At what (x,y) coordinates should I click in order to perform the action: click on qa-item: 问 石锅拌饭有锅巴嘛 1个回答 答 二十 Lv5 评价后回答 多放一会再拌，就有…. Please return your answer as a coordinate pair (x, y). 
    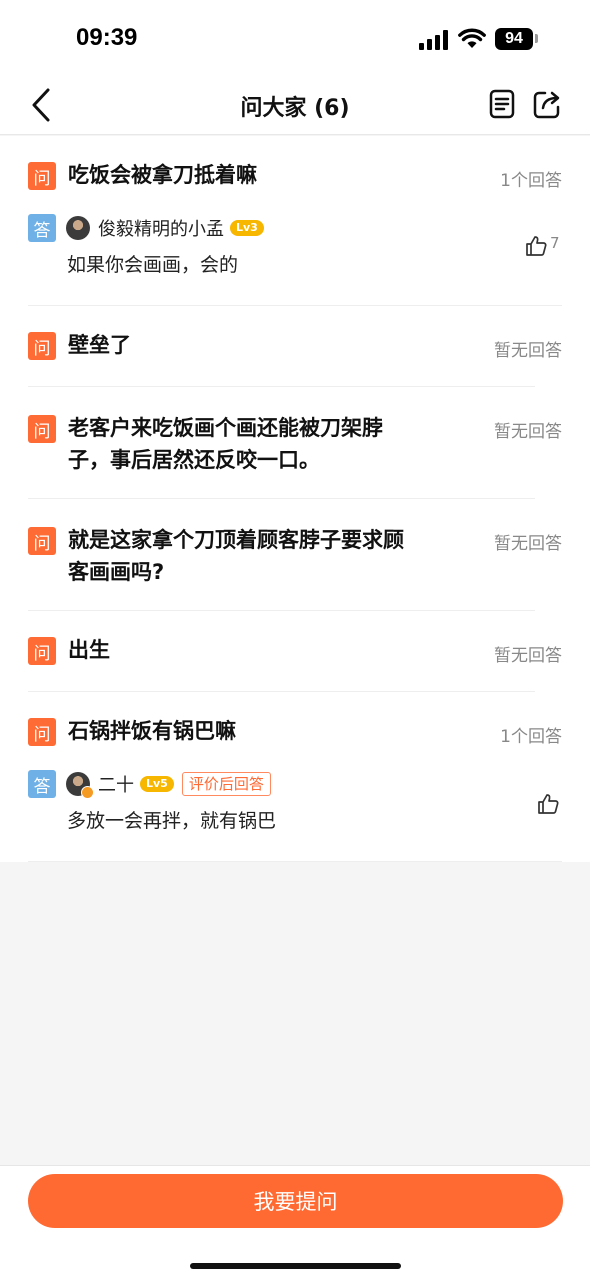
    Looking at the image, I should click on (295, 777).